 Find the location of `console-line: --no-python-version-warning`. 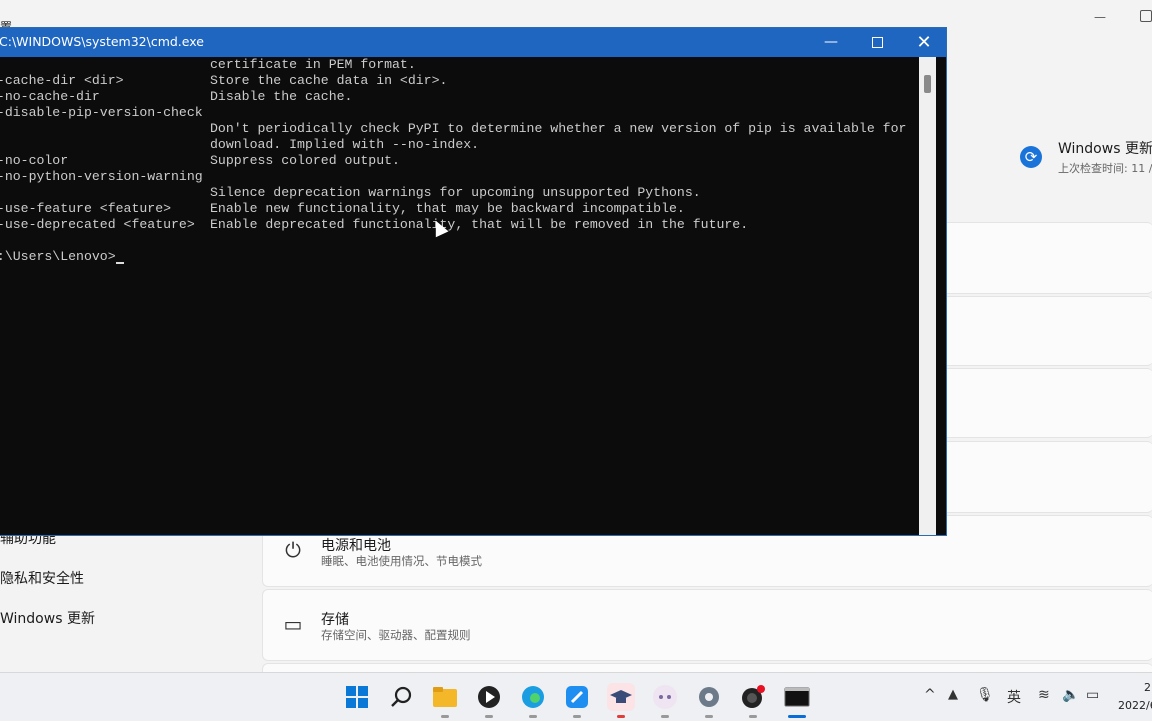

console-line: --no-python-version-warning is located at coordinates (101, 176).